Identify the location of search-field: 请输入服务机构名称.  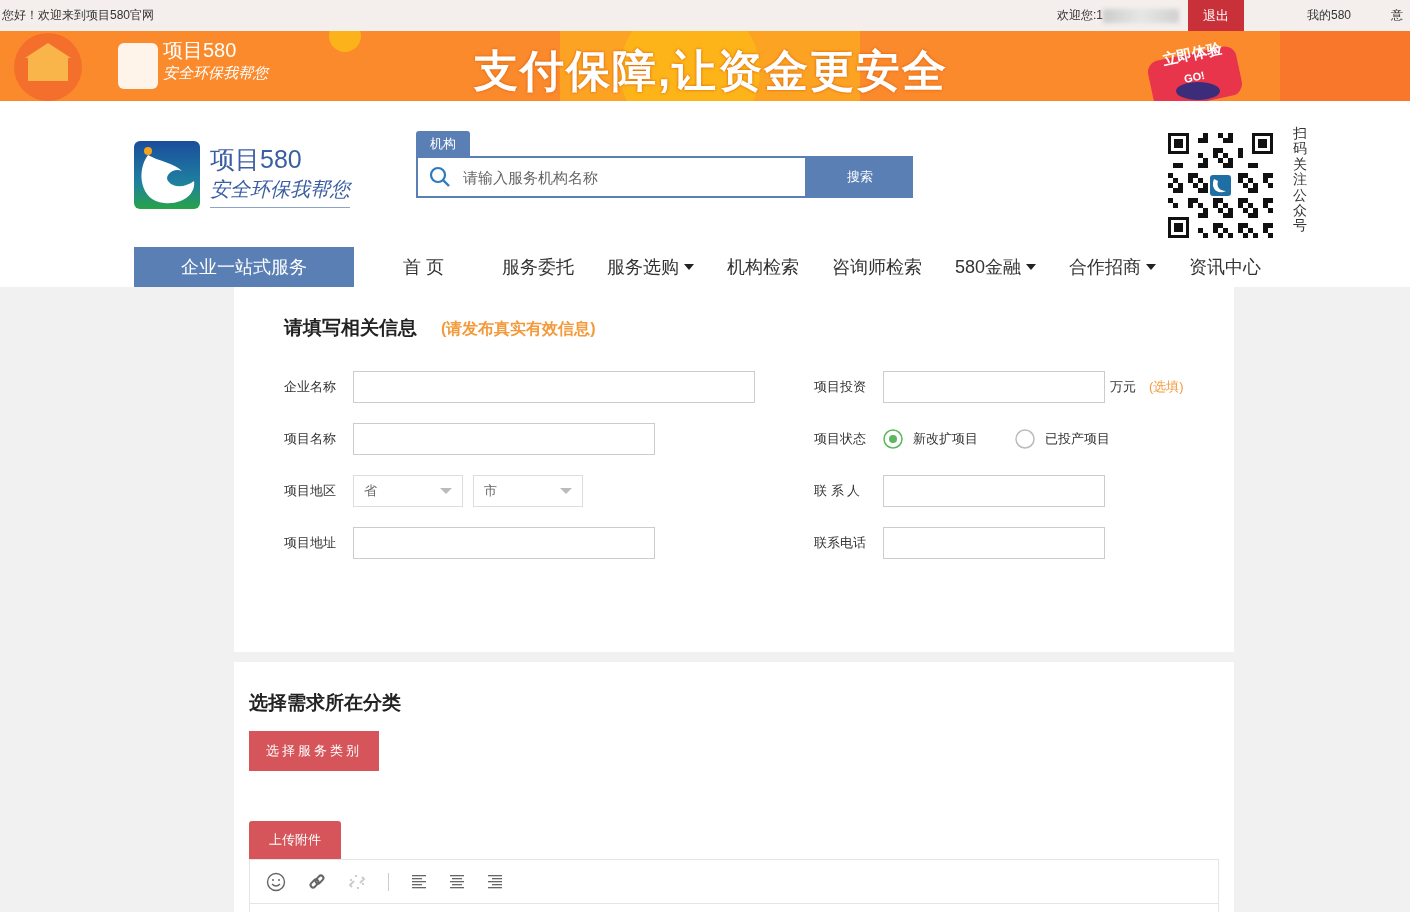
(611, 177).